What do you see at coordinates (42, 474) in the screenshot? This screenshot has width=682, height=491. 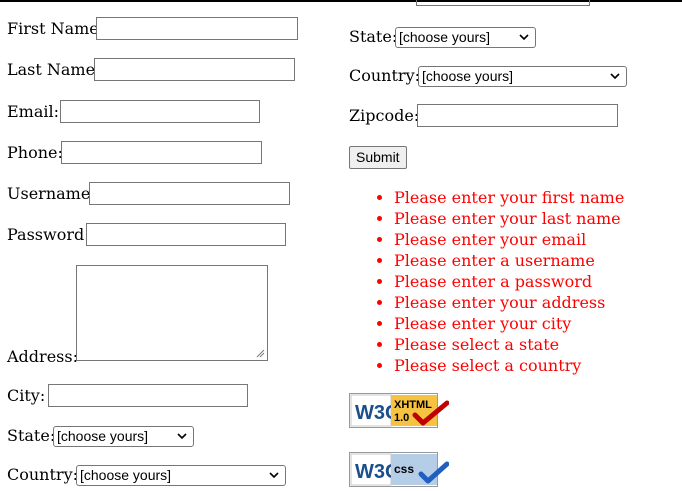 I see `country-label: Country:` at bounding box center [42, 474].